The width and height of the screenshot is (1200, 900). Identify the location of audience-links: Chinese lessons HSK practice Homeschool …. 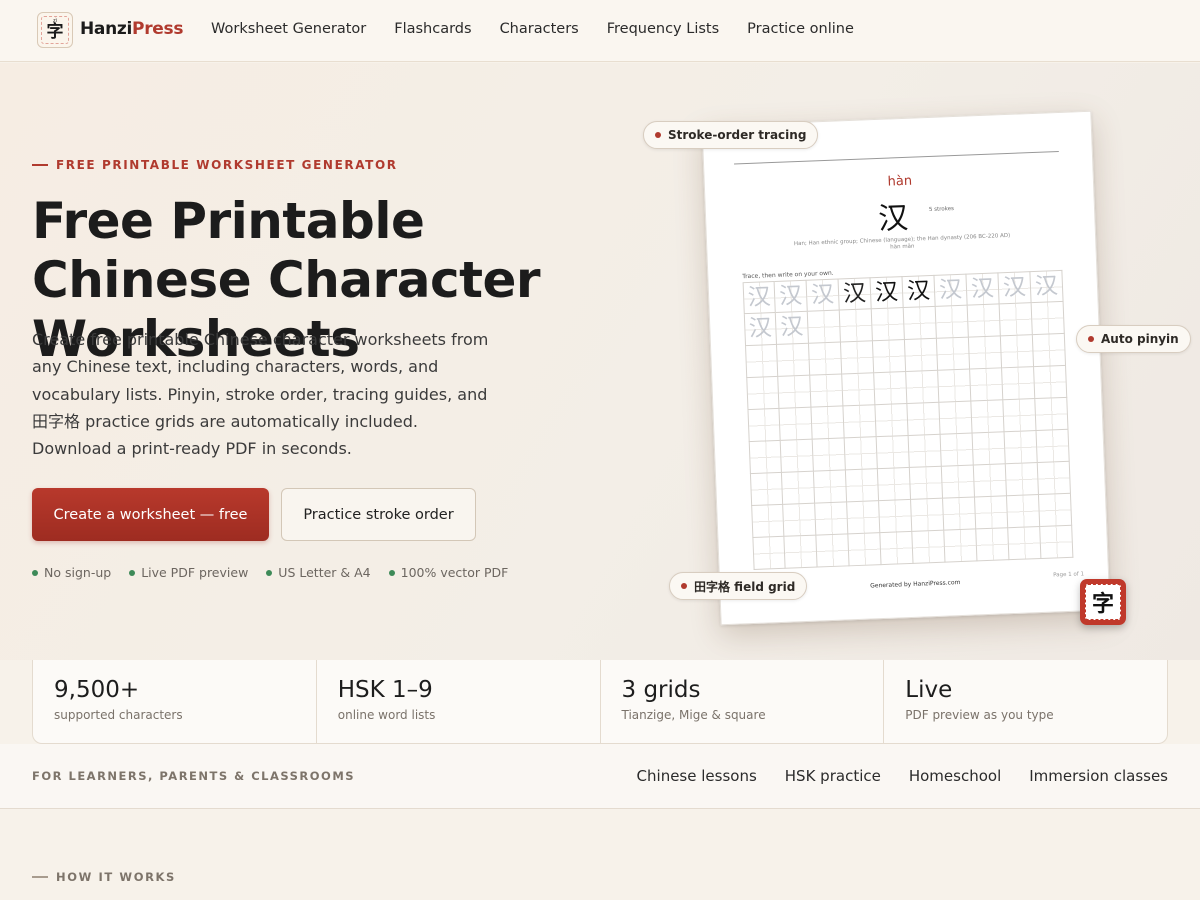
(888, 776).